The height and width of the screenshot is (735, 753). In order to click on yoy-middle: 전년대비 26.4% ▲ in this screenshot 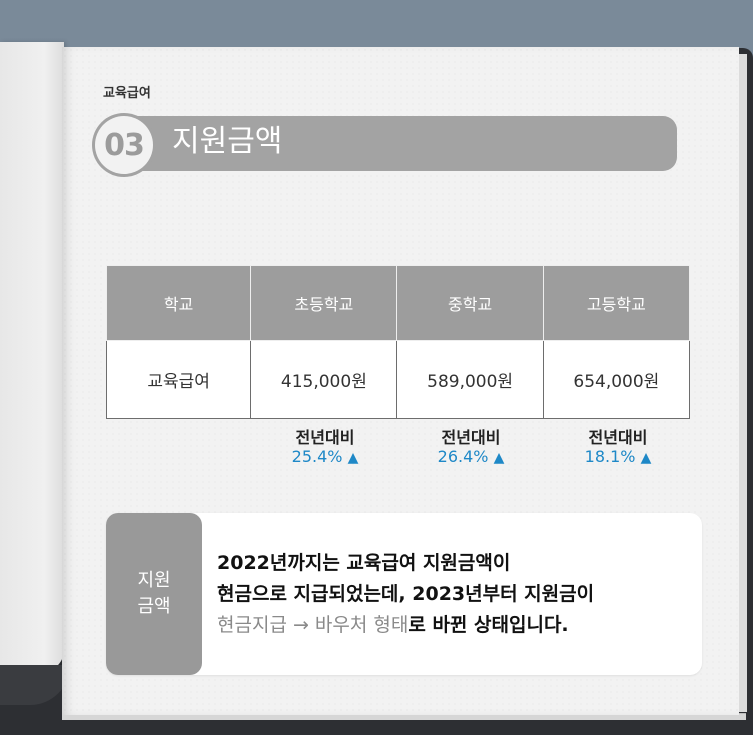, I will do `click(471, 448)`.